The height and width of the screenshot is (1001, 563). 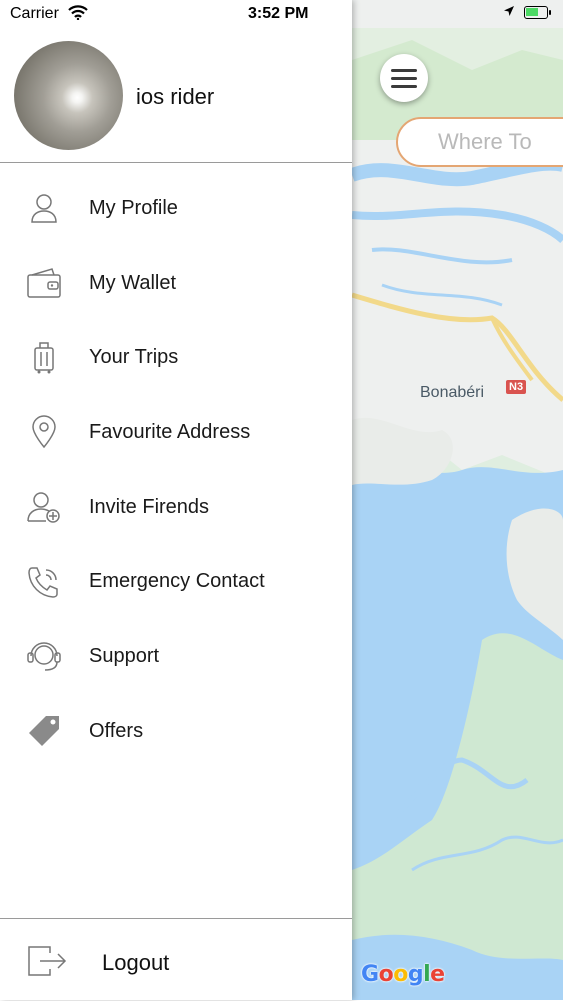 I want to click on menu-item-invite-friends: Invite Firends, so click(x=176, y=507).